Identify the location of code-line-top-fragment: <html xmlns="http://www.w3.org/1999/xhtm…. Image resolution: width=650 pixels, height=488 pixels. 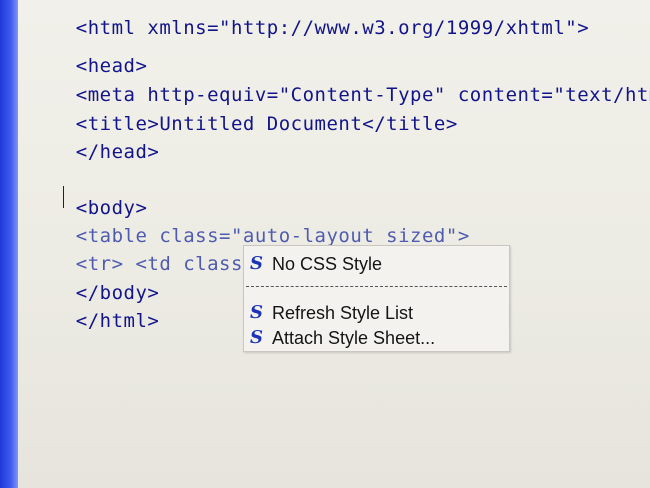
(332, 28).